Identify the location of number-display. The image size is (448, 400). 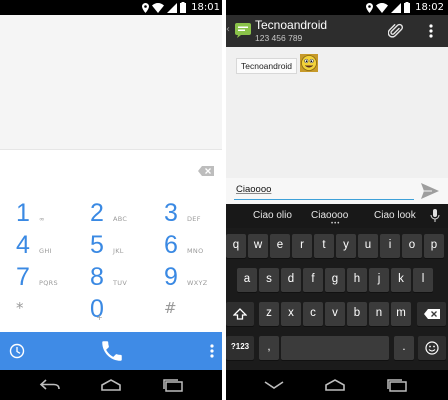
(112, 170).